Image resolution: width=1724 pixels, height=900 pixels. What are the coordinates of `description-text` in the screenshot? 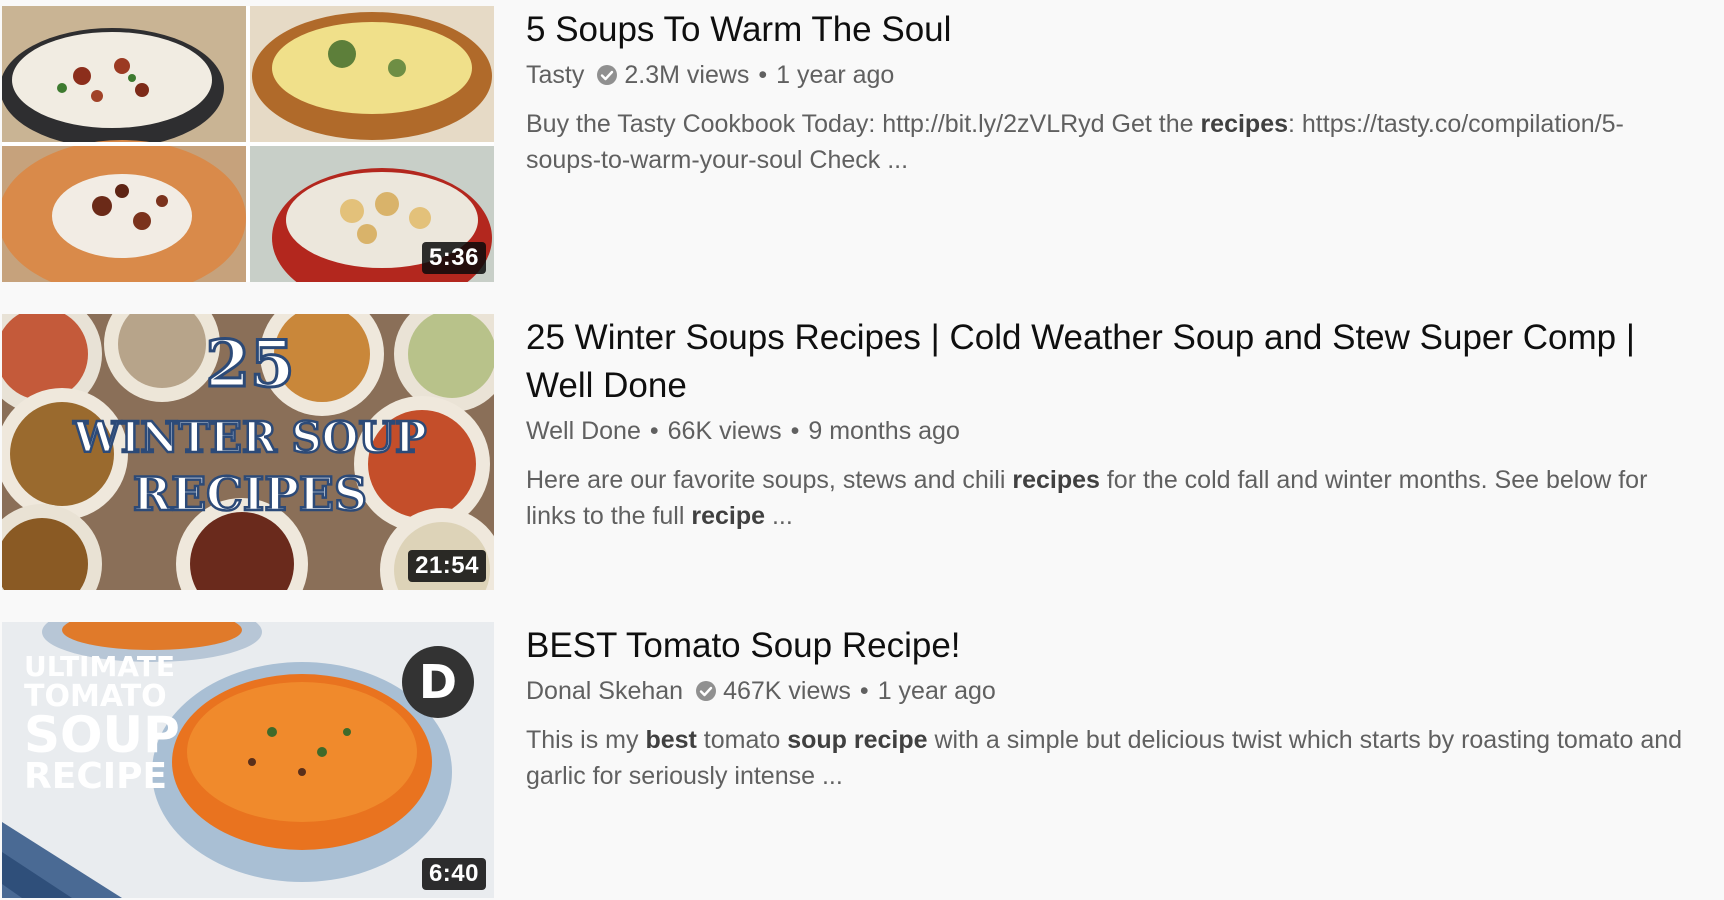 It's located at (850, 740).